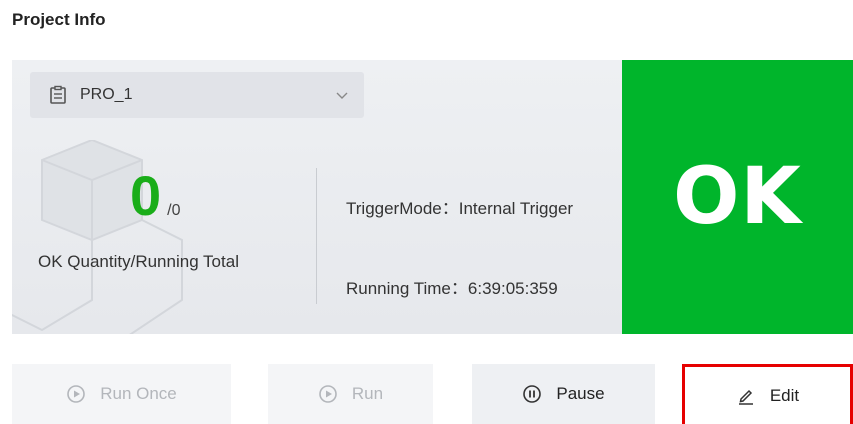 Image resolution: width=853 pixels, height=424 pixels. What do you see at coordinates (138, 393) in the screenshot?
I see `run-once-label: Run Once` at bounding box center [138, 393].